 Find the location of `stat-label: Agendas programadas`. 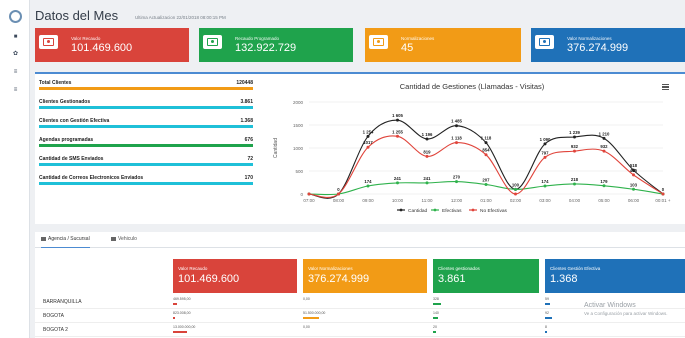

stat-label: Agendas programadas is located at coordinates (66, 140).